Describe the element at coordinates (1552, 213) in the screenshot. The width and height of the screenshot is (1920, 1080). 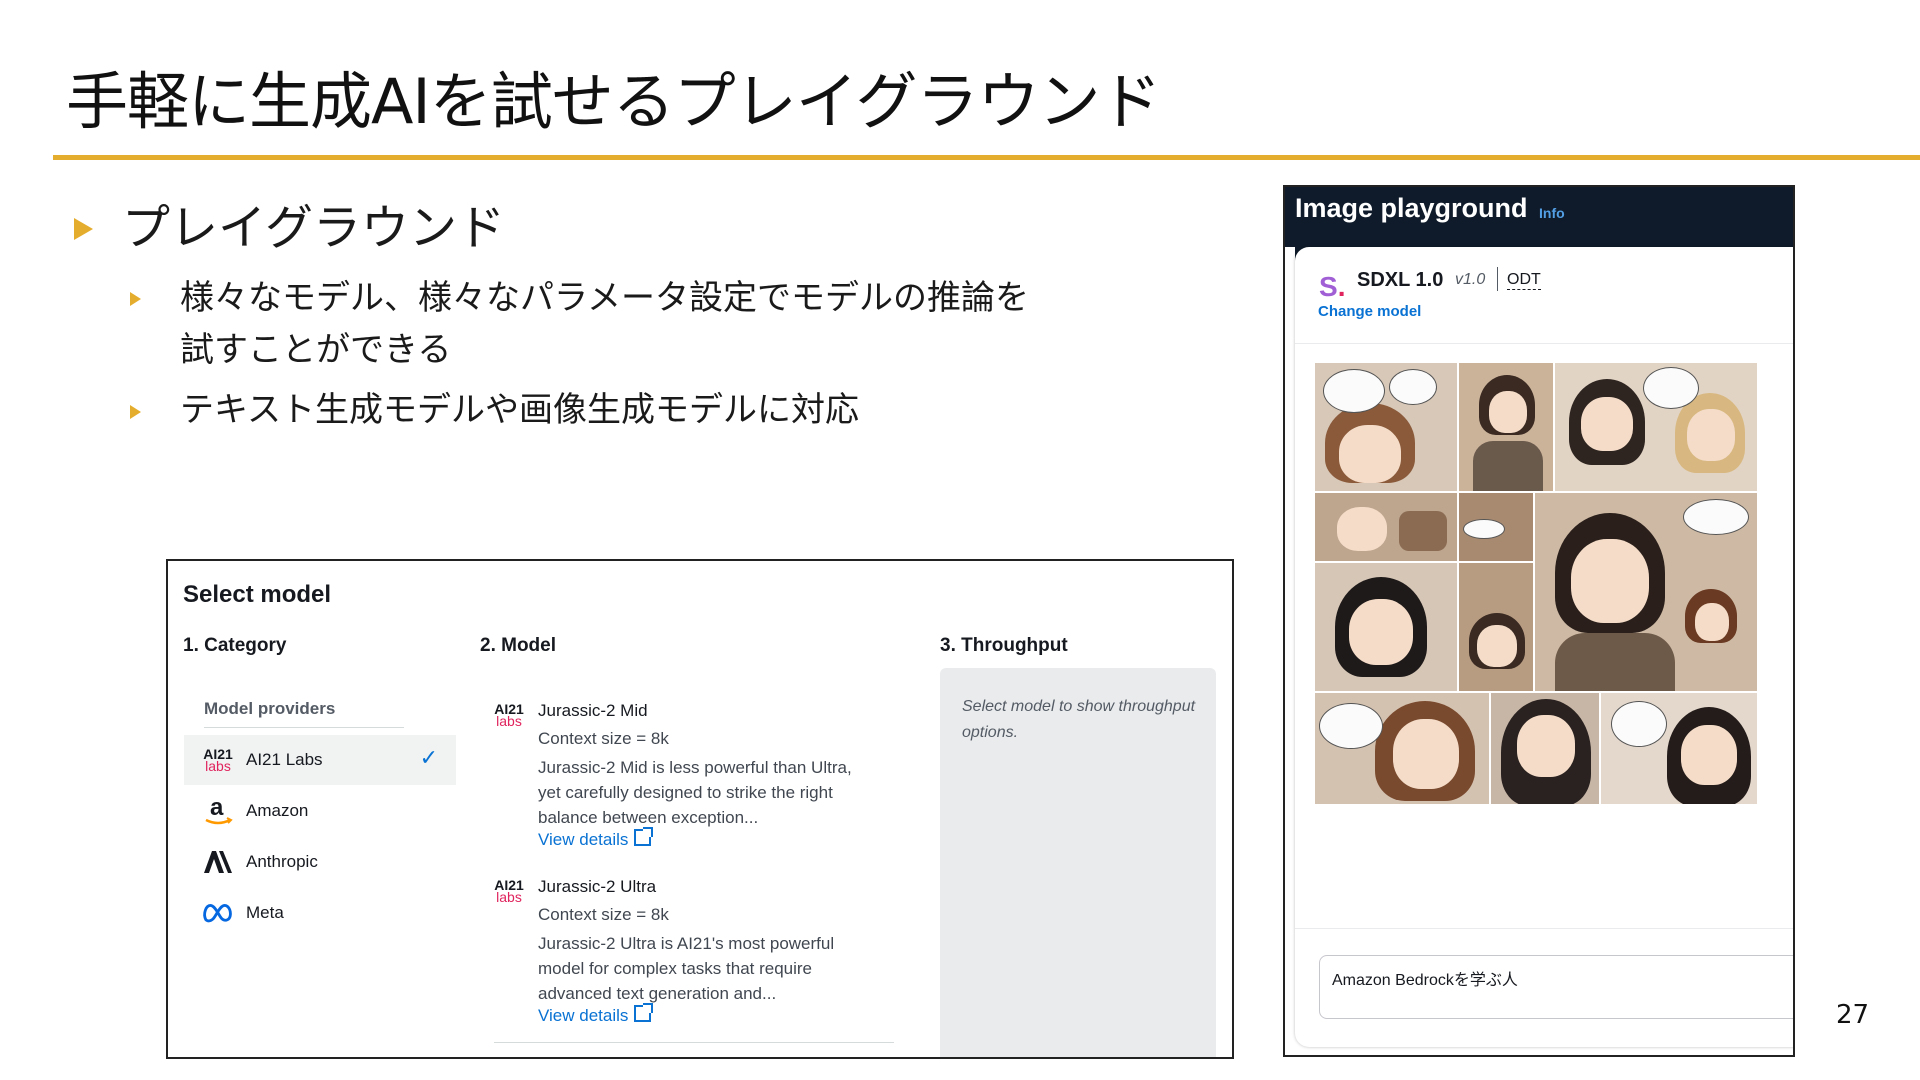
I see `info-link: Info` at that location.